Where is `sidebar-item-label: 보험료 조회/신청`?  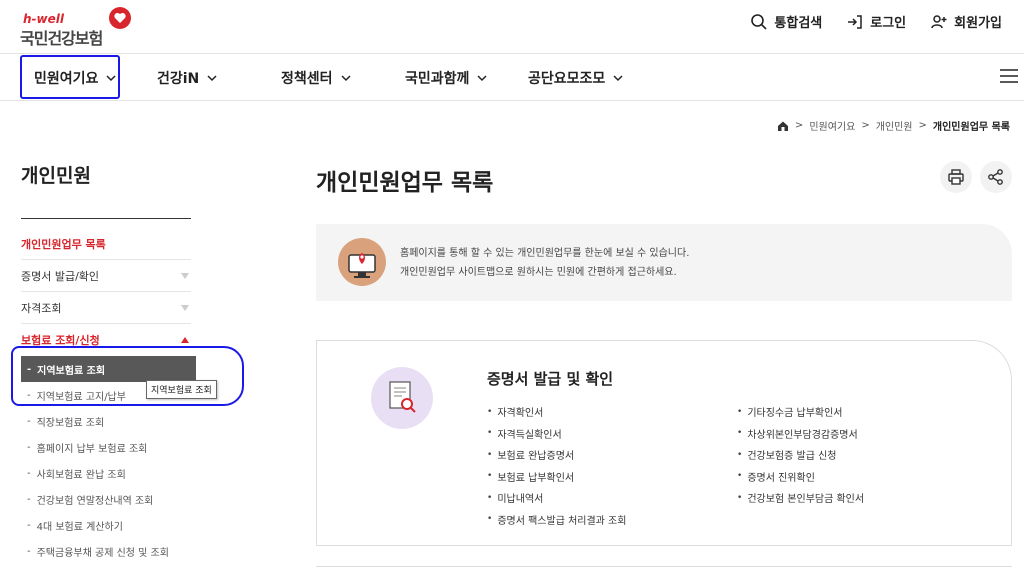 sidebar-item-label: 보험료 조회/신청 is located at coordinates (60, 340).